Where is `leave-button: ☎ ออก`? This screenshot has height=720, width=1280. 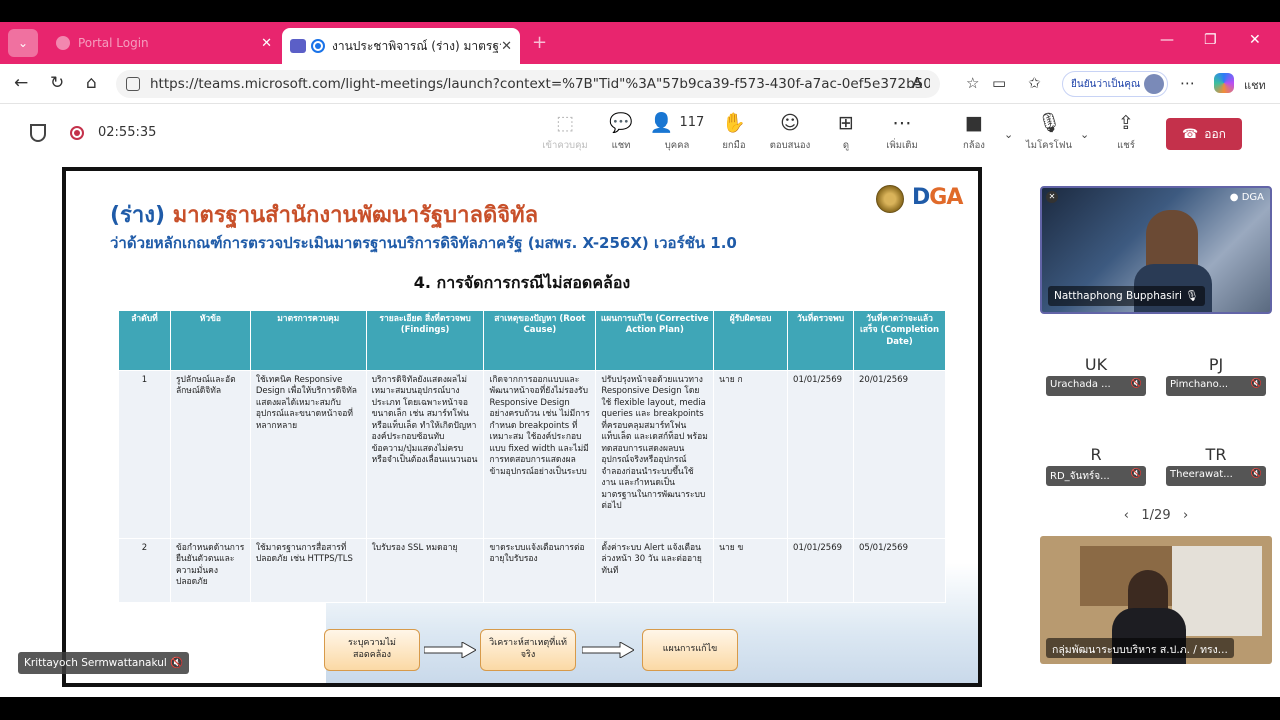 leave-button: ☎ ออก is located at coordinates (1204, 134).